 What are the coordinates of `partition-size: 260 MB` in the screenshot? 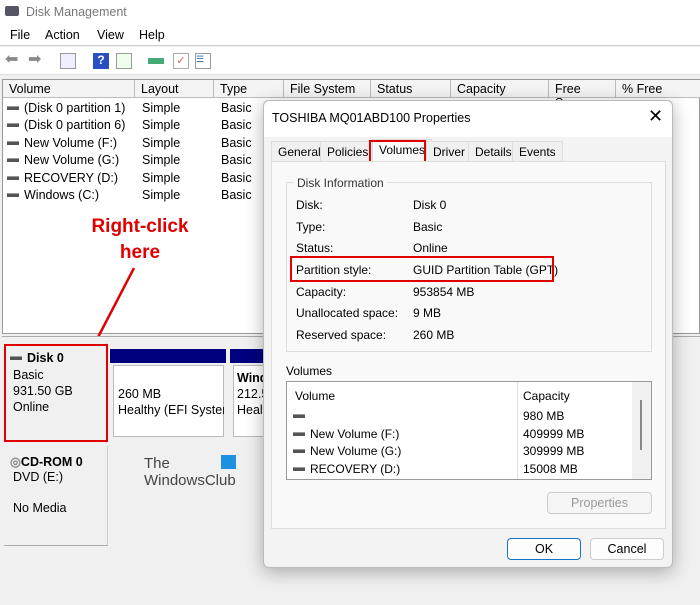 It's located at (140, 394).